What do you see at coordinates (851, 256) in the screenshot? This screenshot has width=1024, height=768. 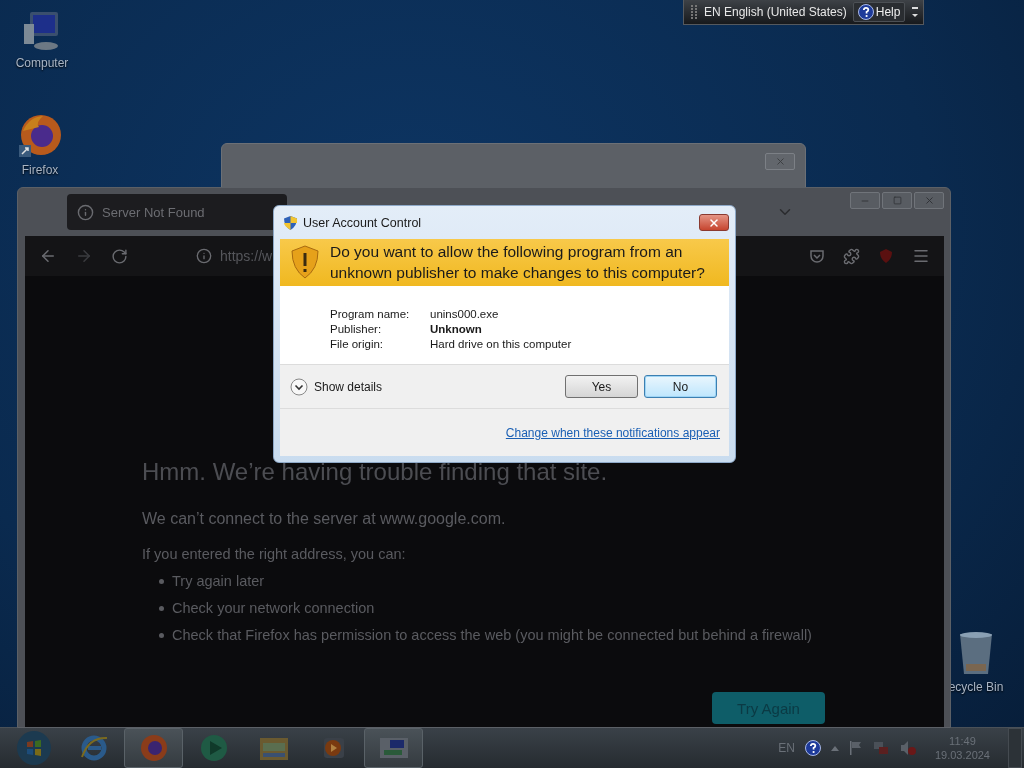 I see `extensions-icon` at bounding box center [851, 256].